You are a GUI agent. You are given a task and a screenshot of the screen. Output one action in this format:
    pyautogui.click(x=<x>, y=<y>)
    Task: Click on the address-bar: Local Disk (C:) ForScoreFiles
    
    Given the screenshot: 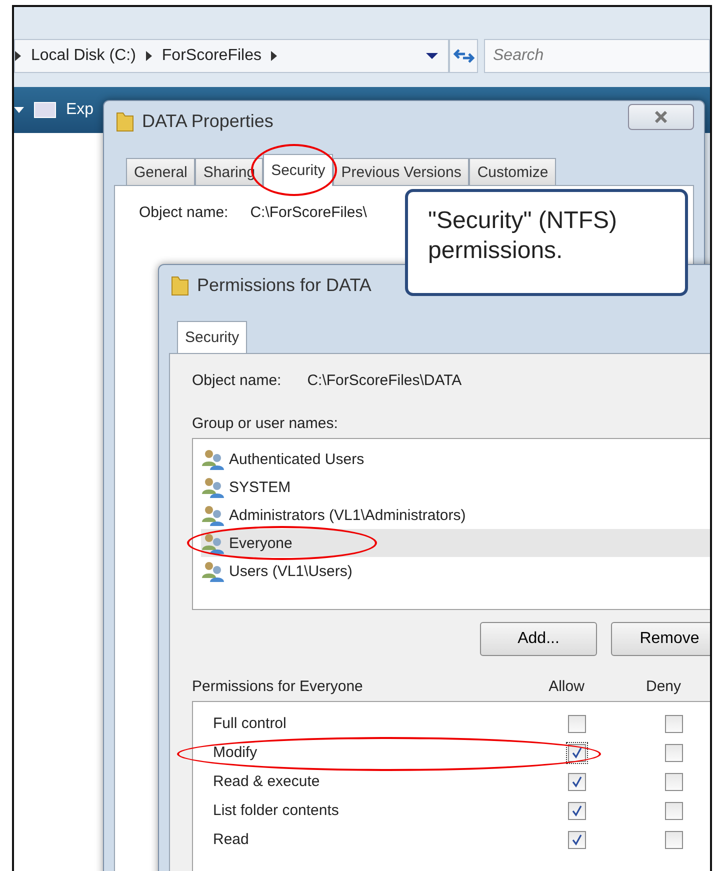 What is the action you would take?
    pyautogui.click(x=231, y=56)
    